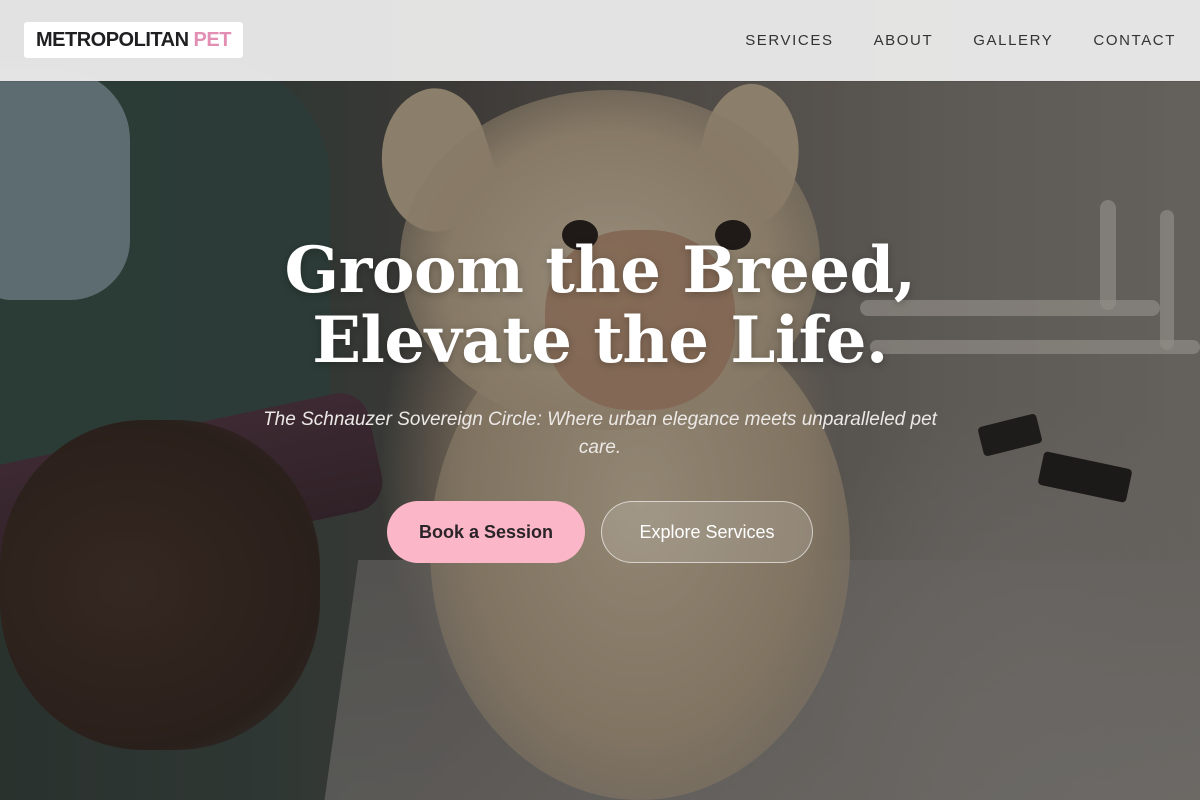 The height and width of the screenshot is (800, 1200). Describe the element at coordinates (707, 532) in the screenshot. I see `explore-services-button: Explore Services` at that location.